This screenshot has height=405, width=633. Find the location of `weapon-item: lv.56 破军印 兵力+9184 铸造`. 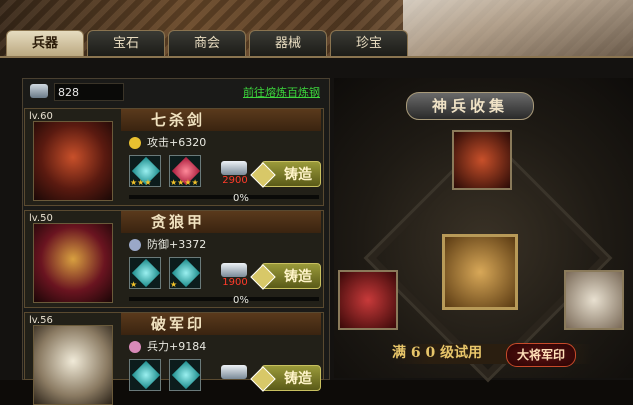

weapon-item: lv.56 破军印 兵力+9184 铸造 is located at coordinates (174, 358).